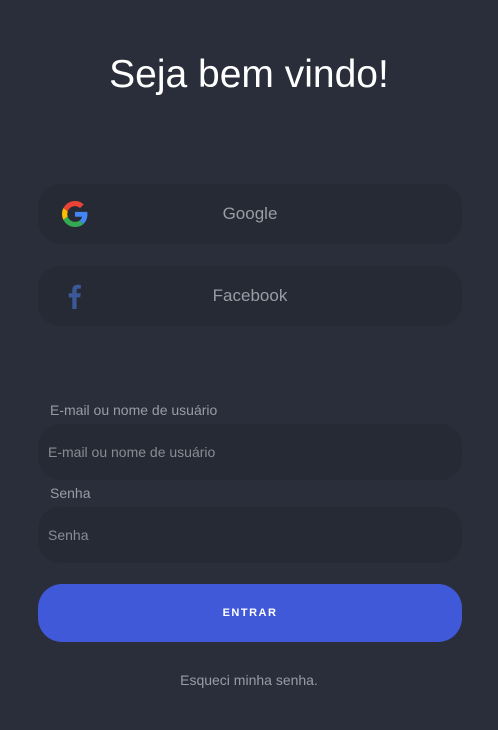  Describe the element at coordinates (134, 410) in the screenshot. I see `email-label: E-mail ou nome de usuário` at that location.